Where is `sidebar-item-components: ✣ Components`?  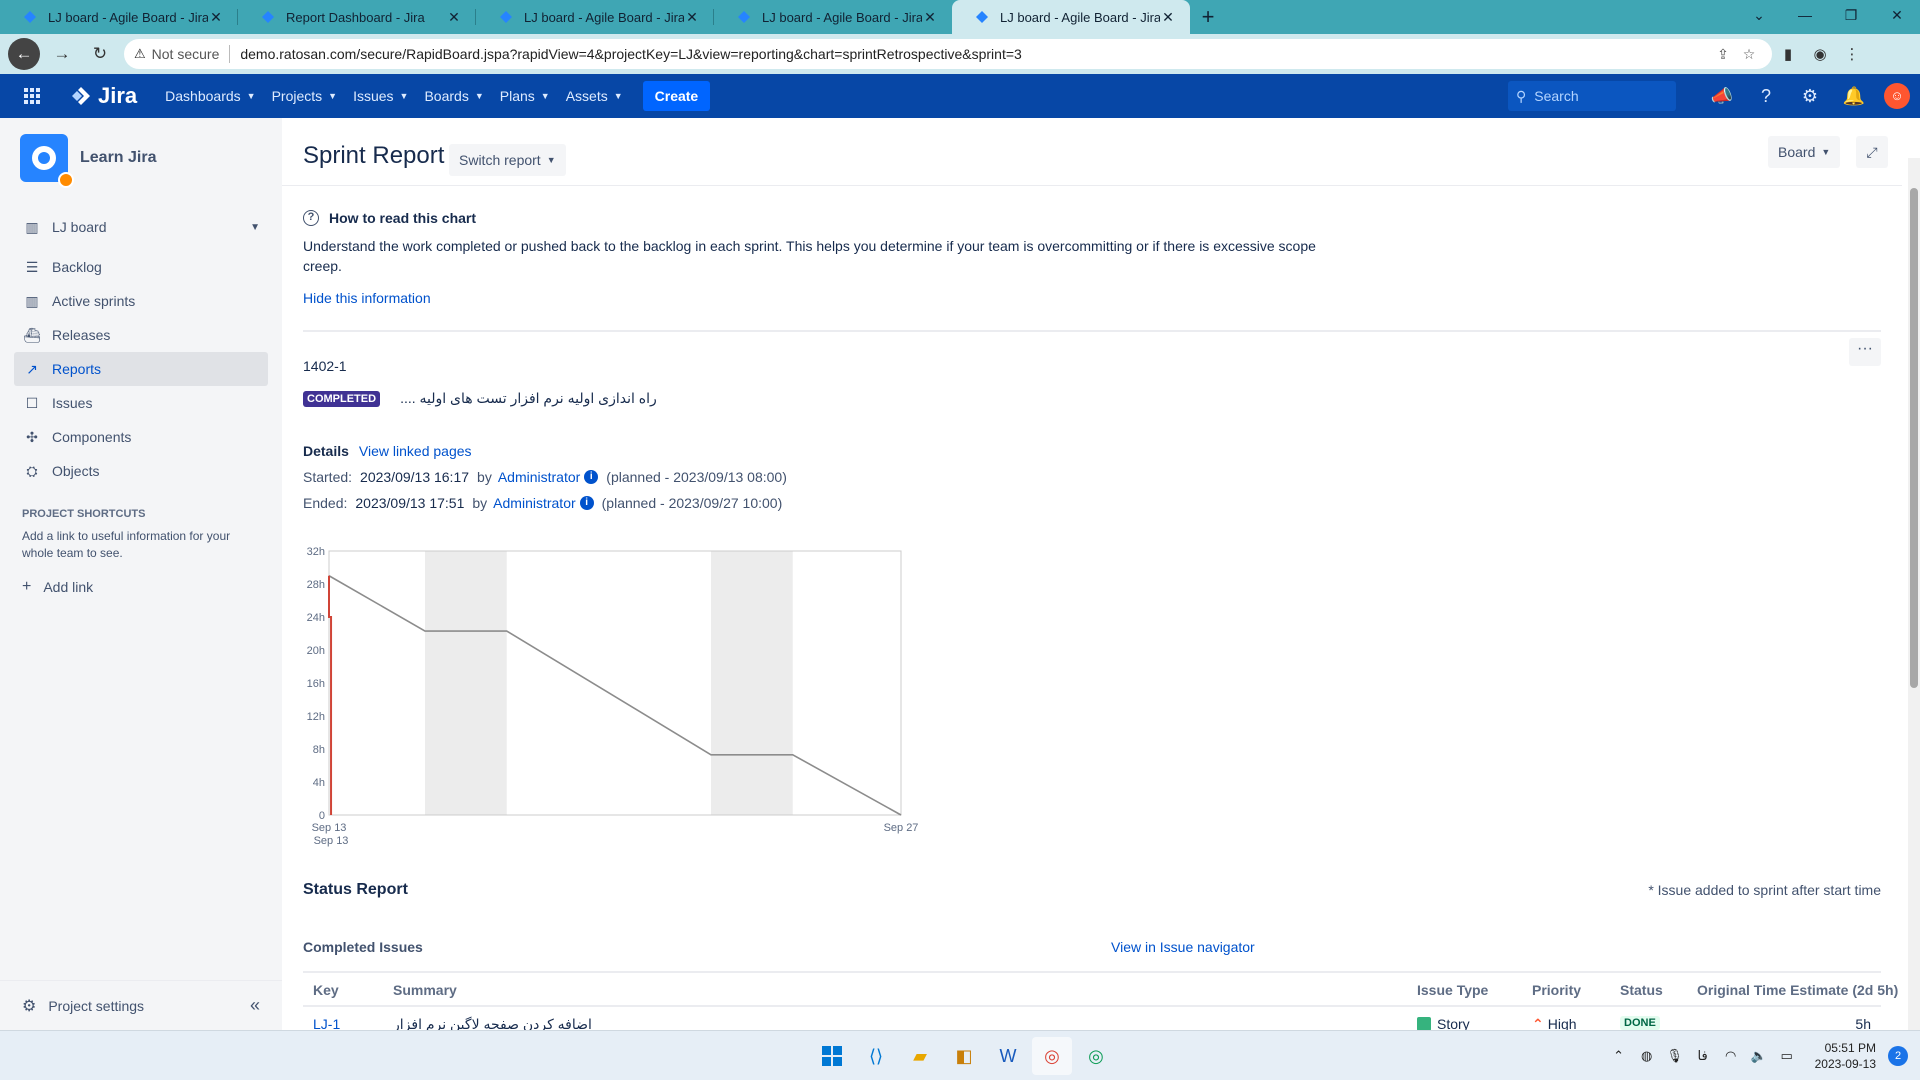
sidebar-item-components: ✣ Components is located at coordinates (141, 437).